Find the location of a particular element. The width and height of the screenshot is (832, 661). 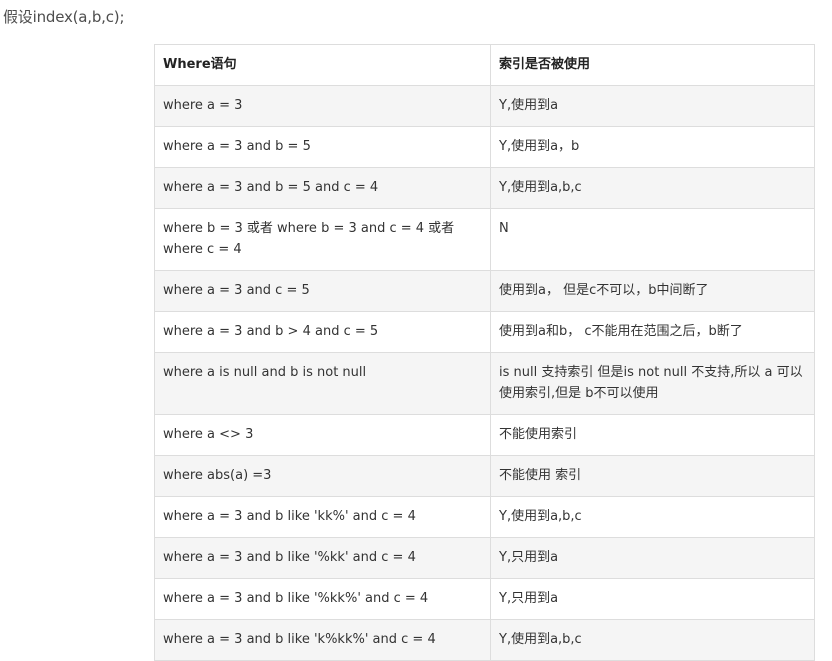

where-clause-cell: where a = 3 and b like 'k%kk%' and c = 4 is located at coordinates (322, 640).